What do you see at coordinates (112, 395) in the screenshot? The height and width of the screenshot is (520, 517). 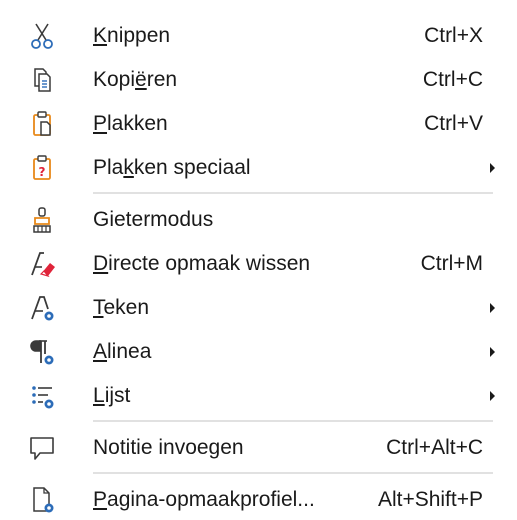 I see `menu-item-label: Lijst` at bounding box center [112, 395].